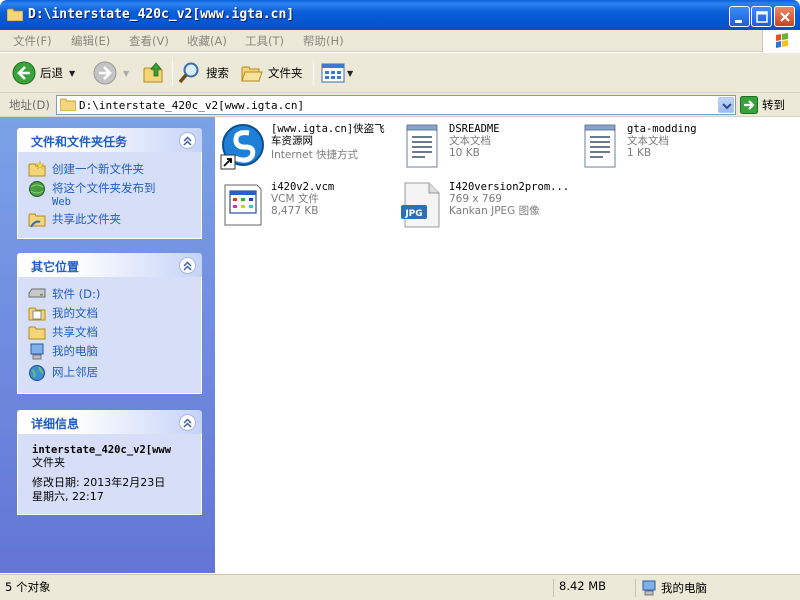 The width and height of the screenshot is (800, 600). I want to click on status-location-label: 我的电脑, so click(684, 588).